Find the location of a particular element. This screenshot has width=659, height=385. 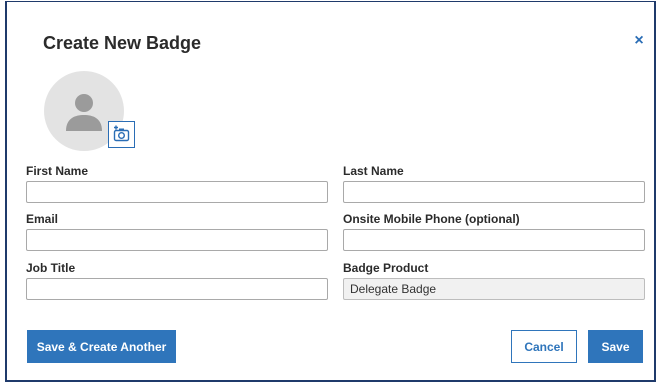

cancel-button: Cancel is located at coordinates (544, 346).